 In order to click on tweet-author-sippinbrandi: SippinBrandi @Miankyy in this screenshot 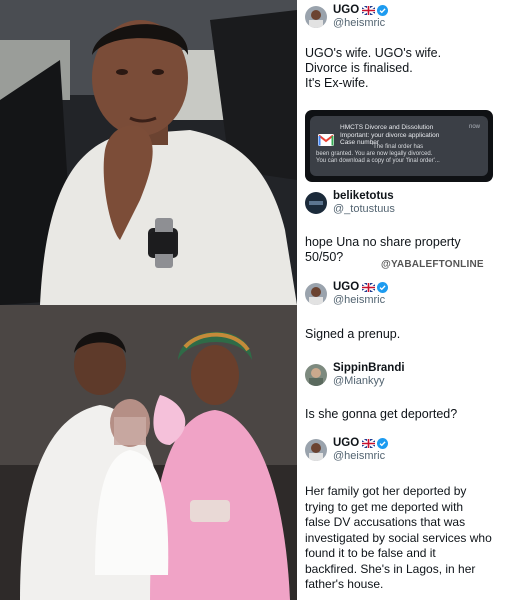, I will do `click(355, 375)`.